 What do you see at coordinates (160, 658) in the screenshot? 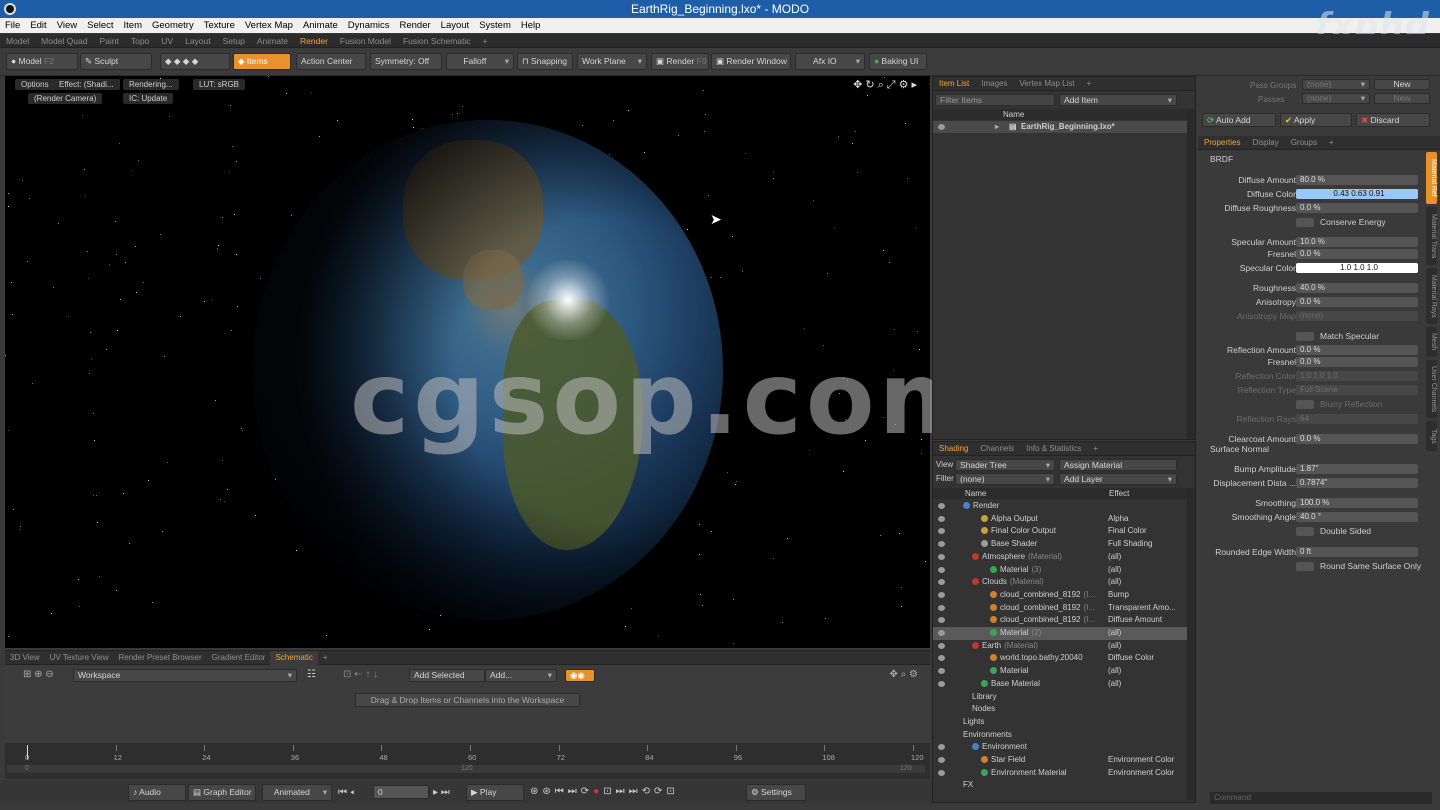
I see `bottom-tab-2: Render Preset Browser` at bounding box center [160, 658].